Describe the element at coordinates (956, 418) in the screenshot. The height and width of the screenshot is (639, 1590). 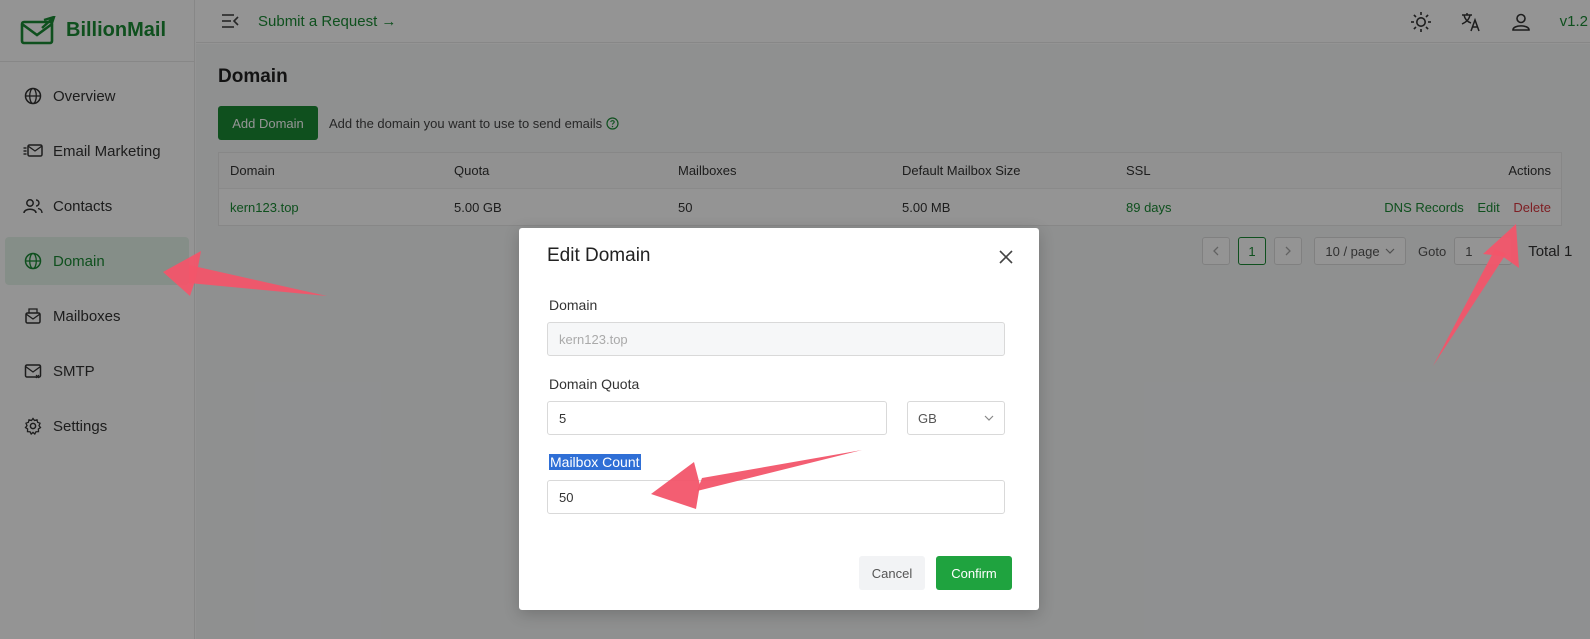
I see `quota-unit-select: GB` at that location.